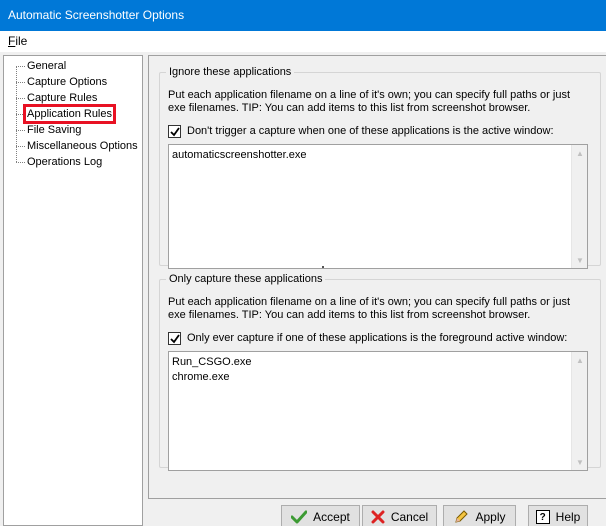 This screenshot has height=526, width=606. I want to click on tree-item-file-saving: File Saving, so click(48, 130).